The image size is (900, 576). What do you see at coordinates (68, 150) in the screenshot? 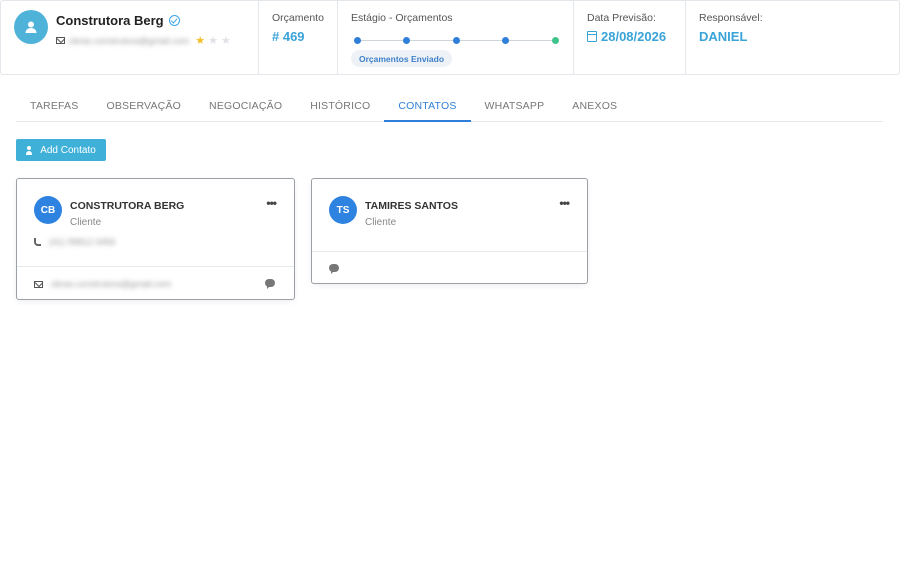
I see `add-contact-label: Add Contato` at bounding box center [68, 150].